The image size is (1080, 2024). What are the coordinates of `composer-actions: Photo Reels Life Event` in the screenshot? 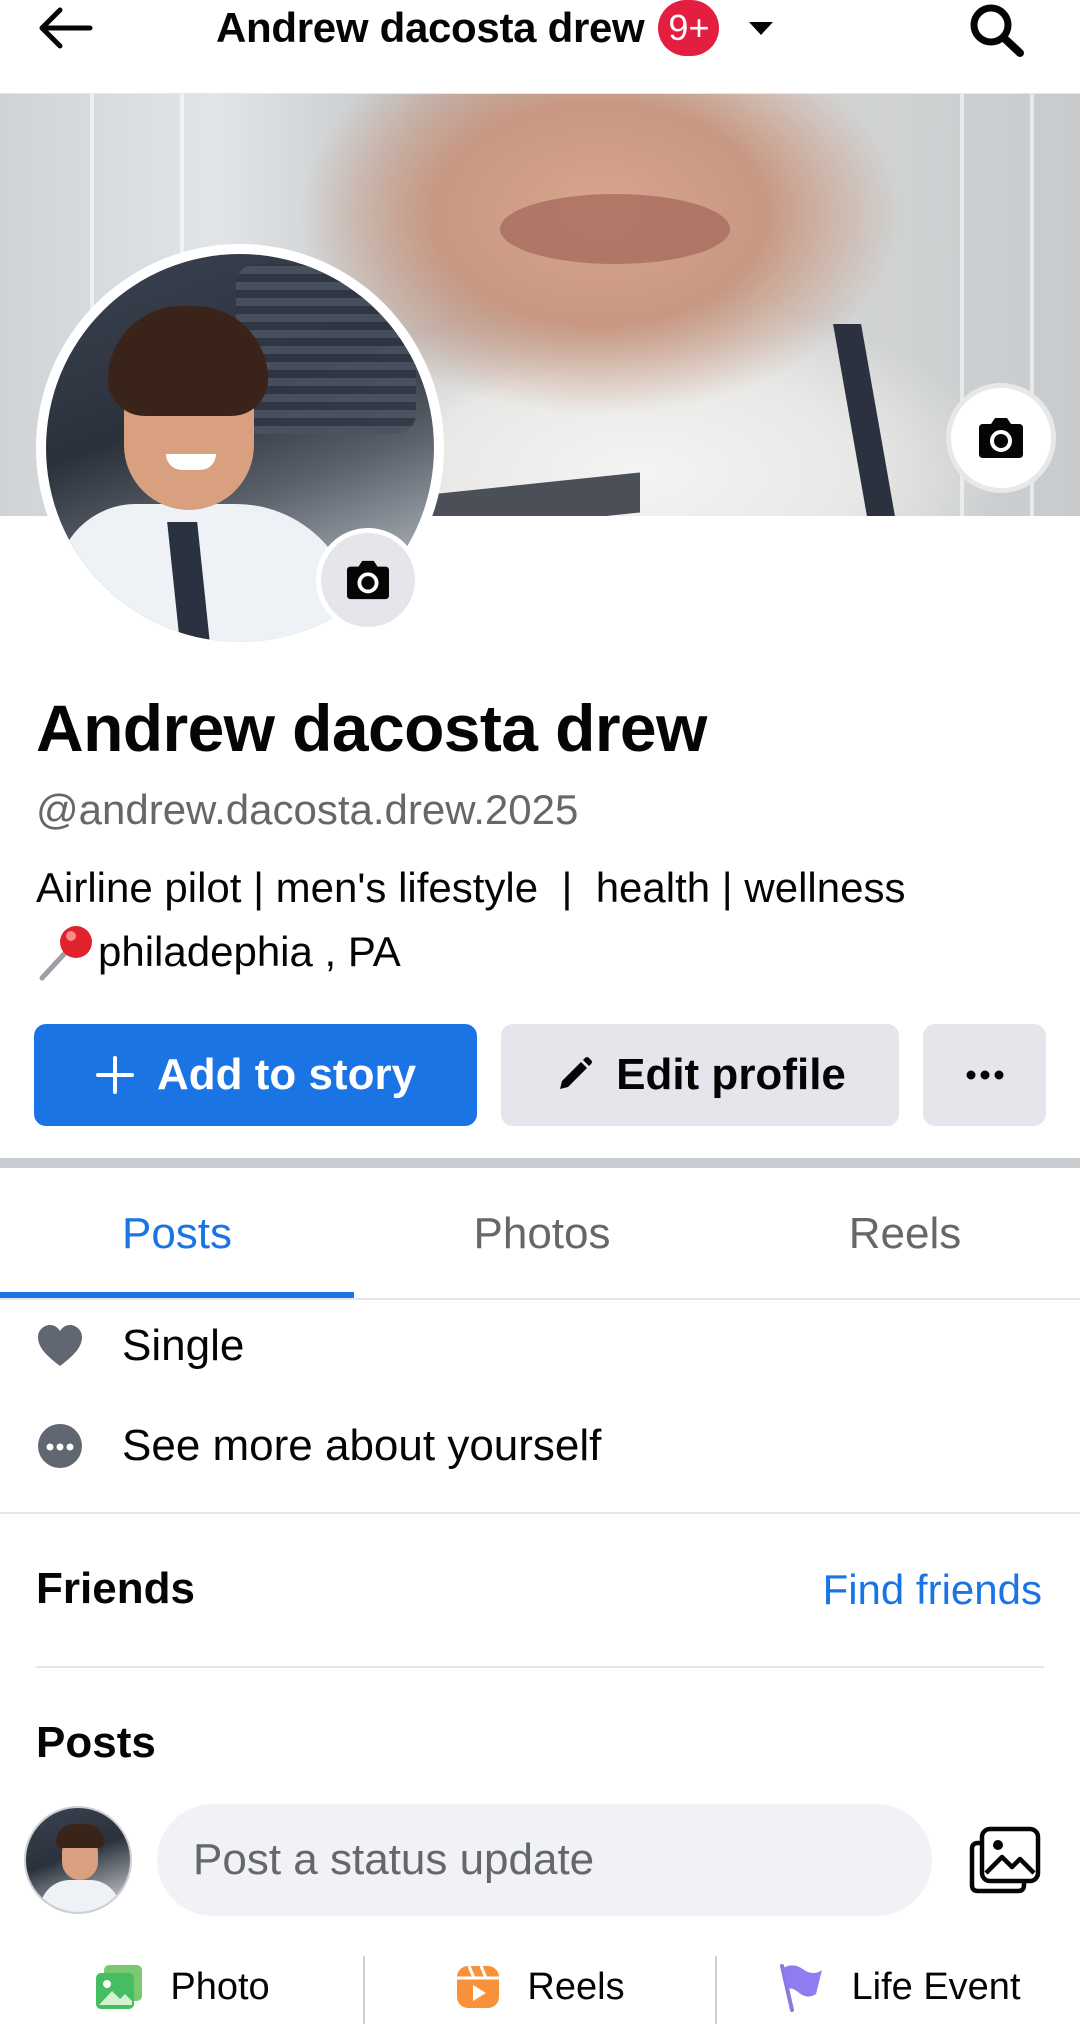 It's located at (540, 1987).